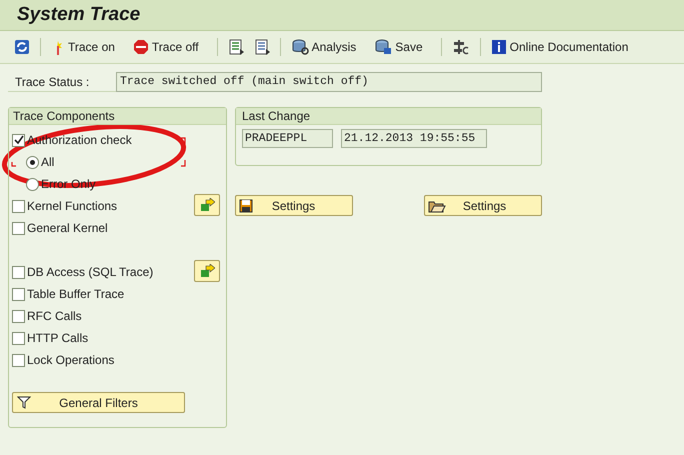 This screenshot has width=684, height=455. Describe the element at coordinates (83, 47) in the screenshot. I see `toolbar-button: Trace on` at that location.